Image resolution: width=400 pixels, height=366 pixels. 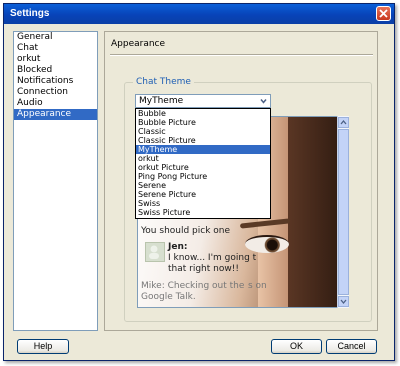 I want to click on theme-option-orkut: orkut, so click(x=203, y=158).